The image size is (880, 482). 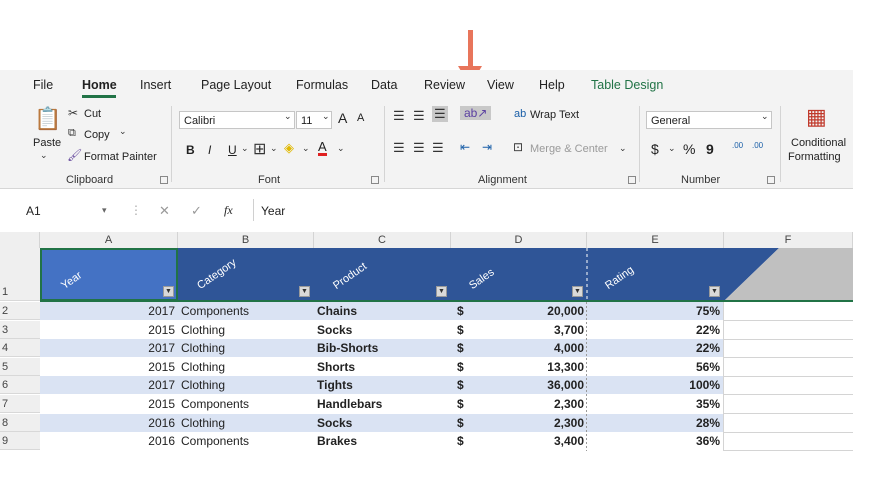 I want to click on row-header: 9, so click(x=20, y=441).